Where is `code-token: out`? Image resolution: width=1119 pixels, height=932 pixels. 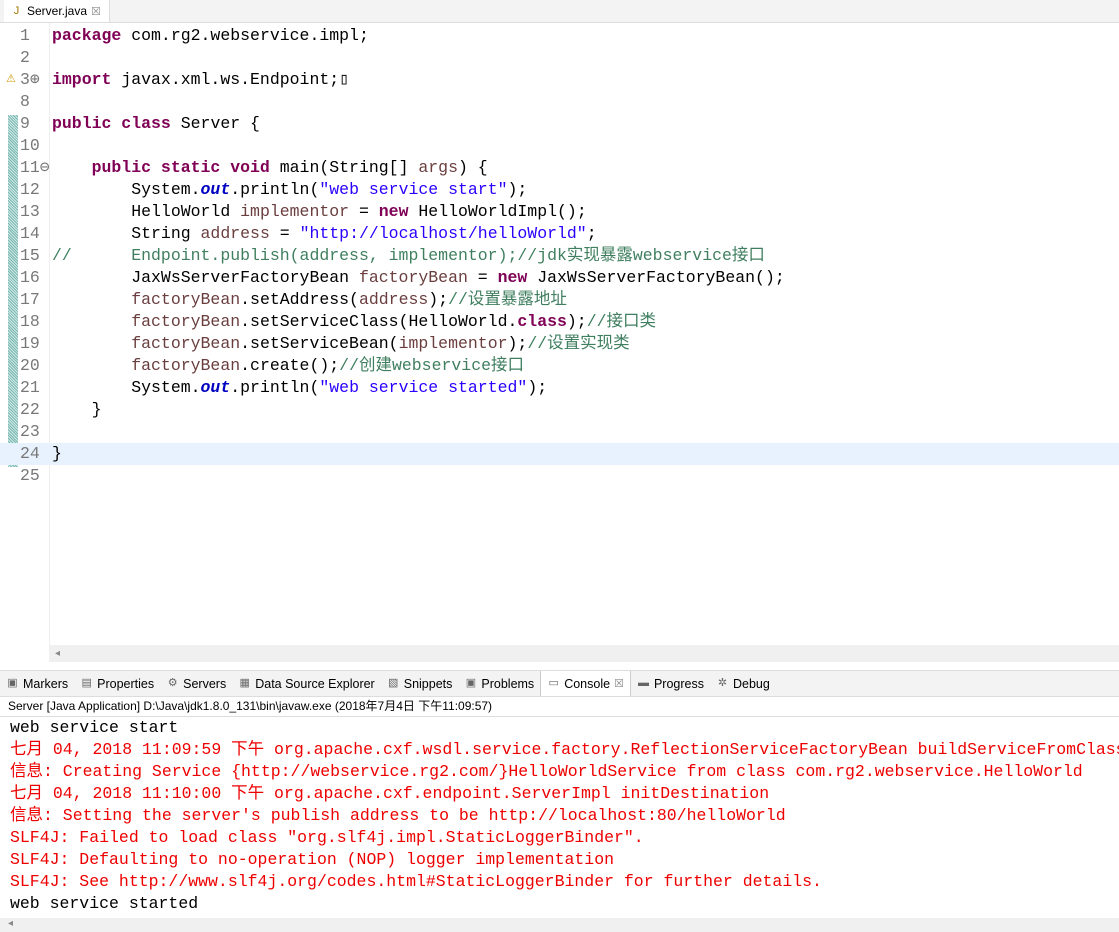
code-token: out is located at coordinates (215, 387).